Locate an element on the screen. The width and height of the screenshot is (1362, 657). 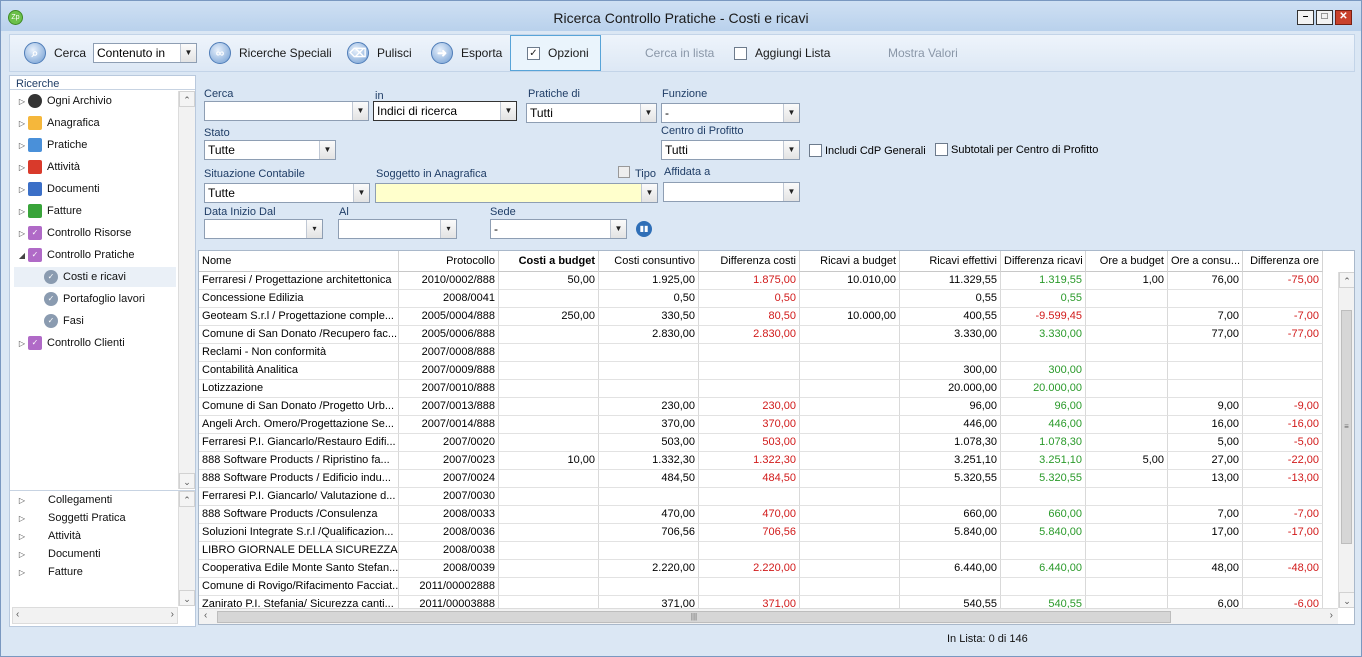
data-inizio-input: ▾ is located at coordinates (263, 229).